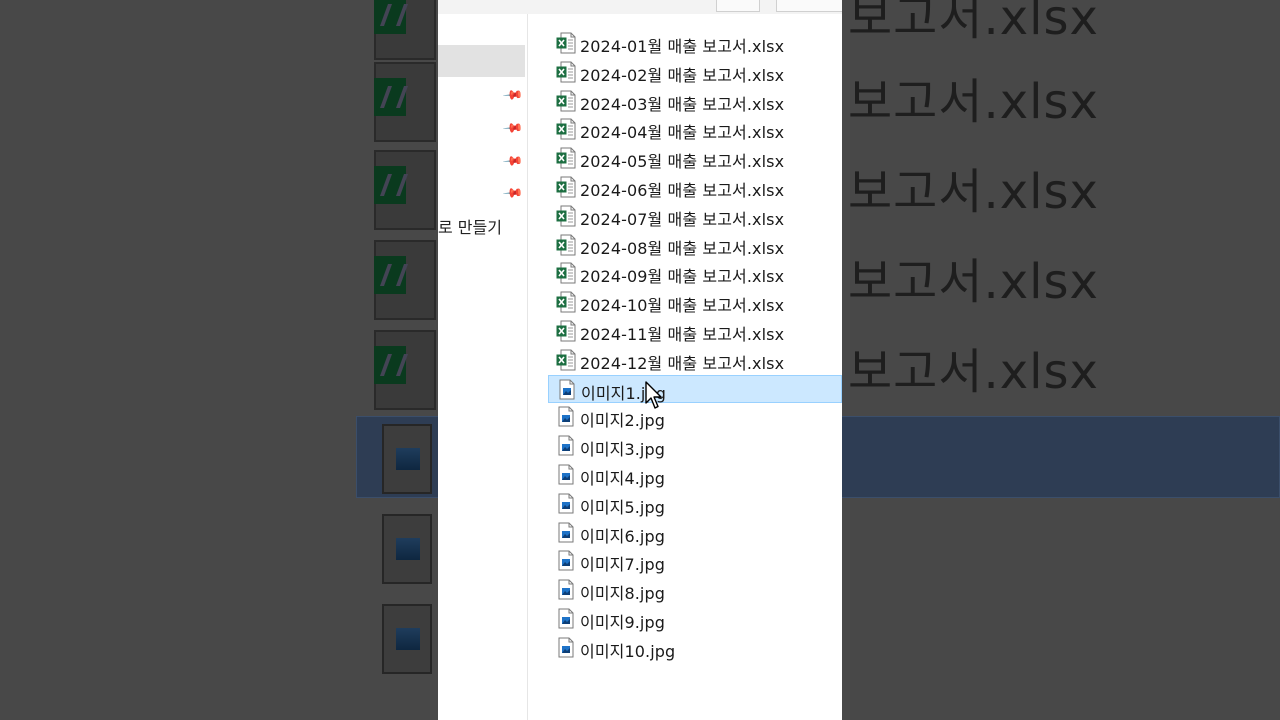  What do you see at coordinates (481, 61) in the screenshot?
I see `nav-item-selected` at bounding box center [481, 61].